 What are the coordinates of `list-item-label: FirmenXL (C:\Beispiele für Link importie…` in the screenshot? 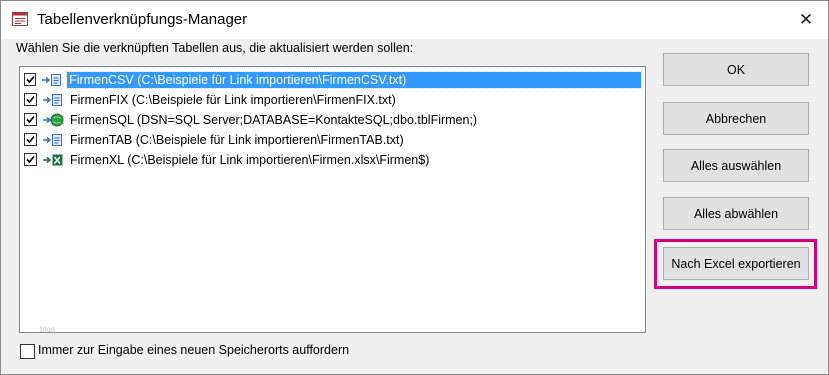 It's located at (250, 159).